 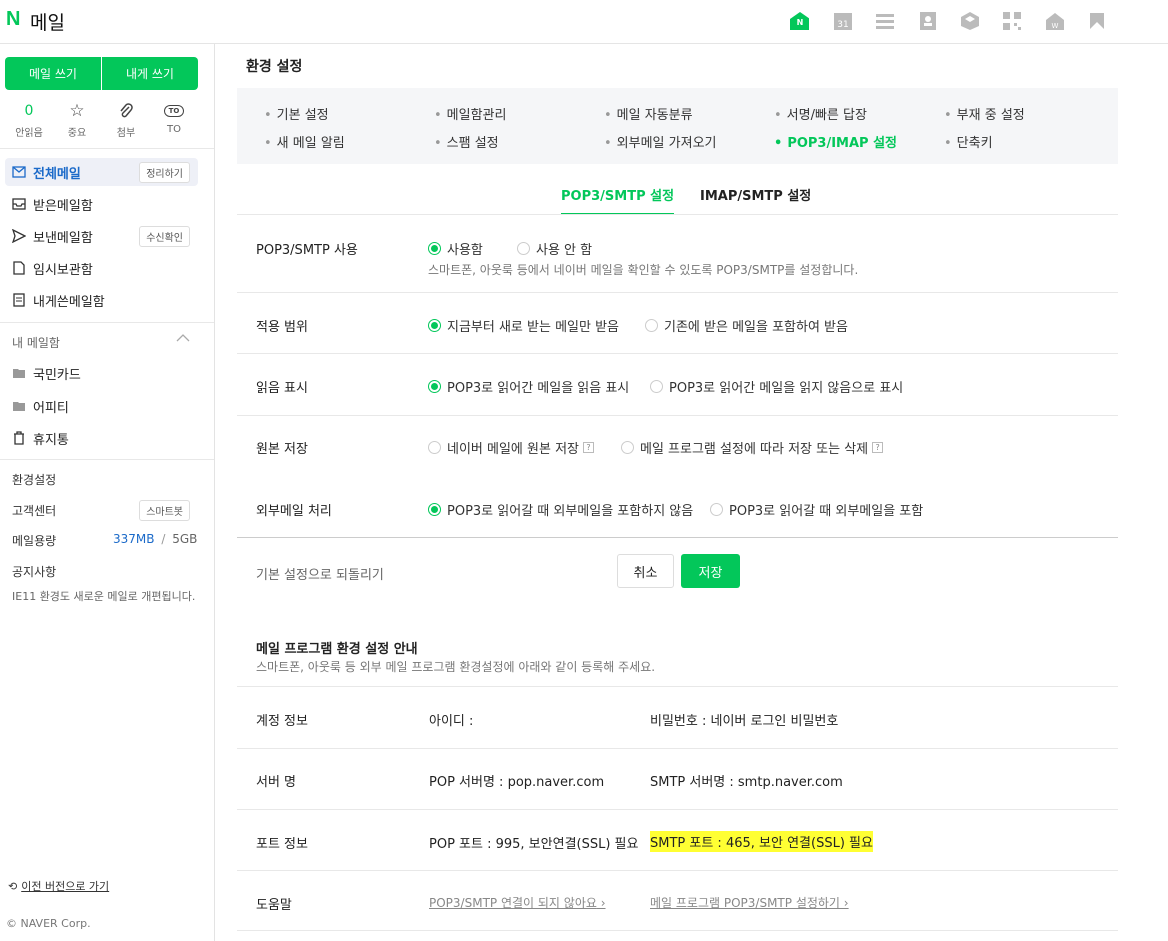 What do you see at coordinates (34, 510) in the screenshot?
I see `support-link: 고객센터` at bounding box center [34, 510].